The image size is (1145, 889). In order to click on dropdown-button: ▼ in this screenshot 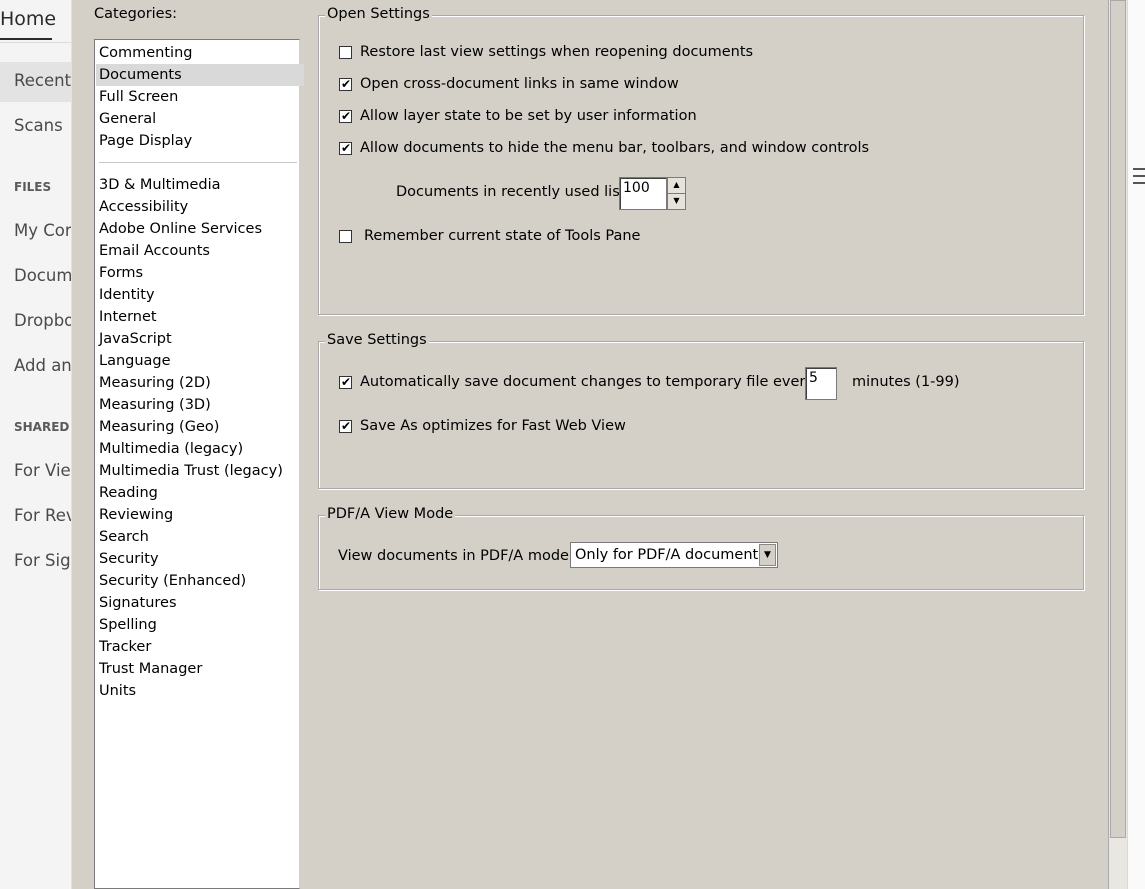, I will do `click(767, 555)`.